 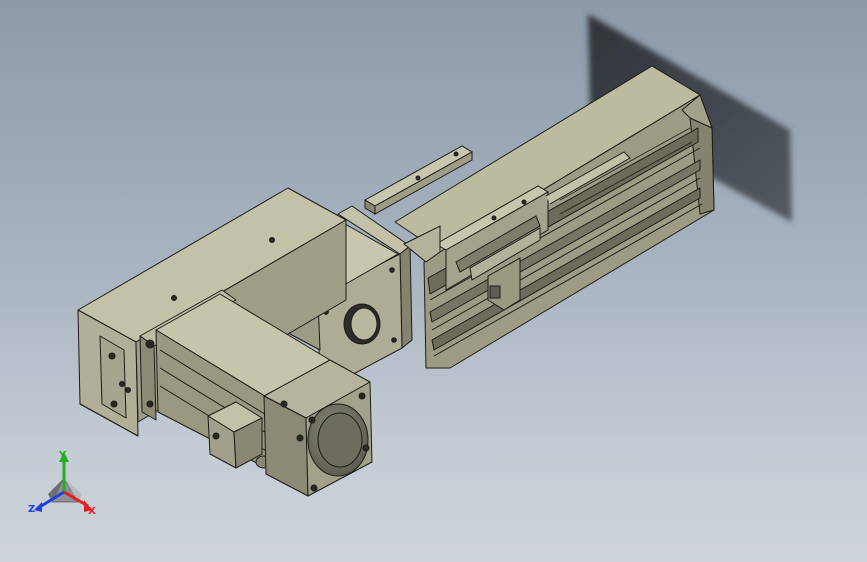 I want to click on z-axis-arrow: Z, so click(x=46, y=502).